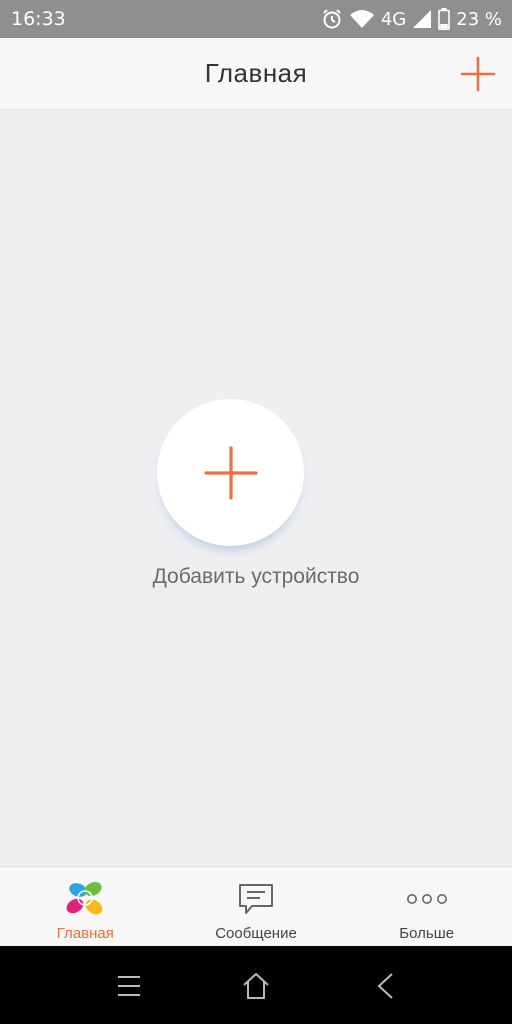 This screenshot has width=512, height=1024. I want to click on tab-messages: Сообщение, so click(256, 907).